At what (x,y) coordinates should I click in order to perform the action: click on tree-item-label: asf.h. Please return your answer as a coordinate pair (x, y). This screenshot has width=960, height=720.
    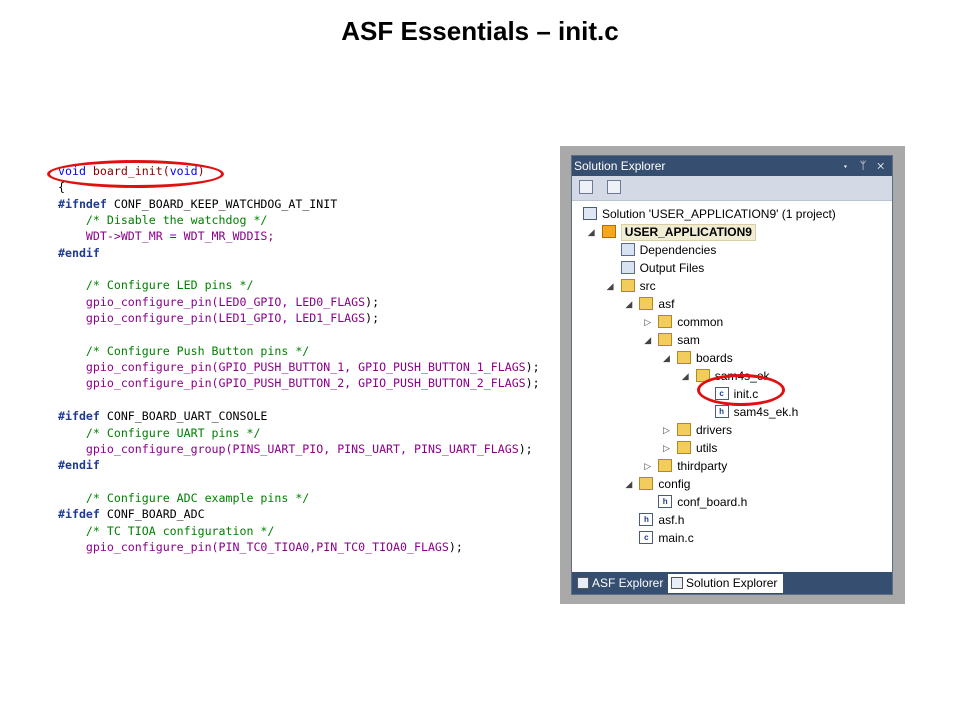
    Looking at the image, I should click on (671, 520).